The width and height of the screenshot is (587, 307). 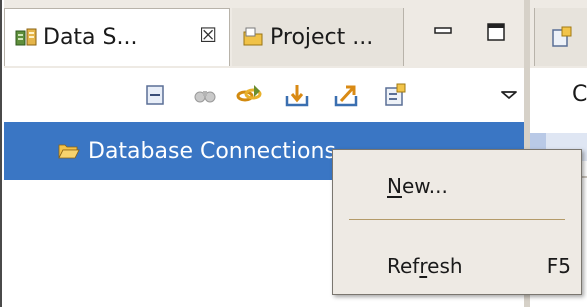 What do you see at coordinates (403, 266) in the screenshot?
I see `label-prefix: Ref` at bounding box center [403, 266].